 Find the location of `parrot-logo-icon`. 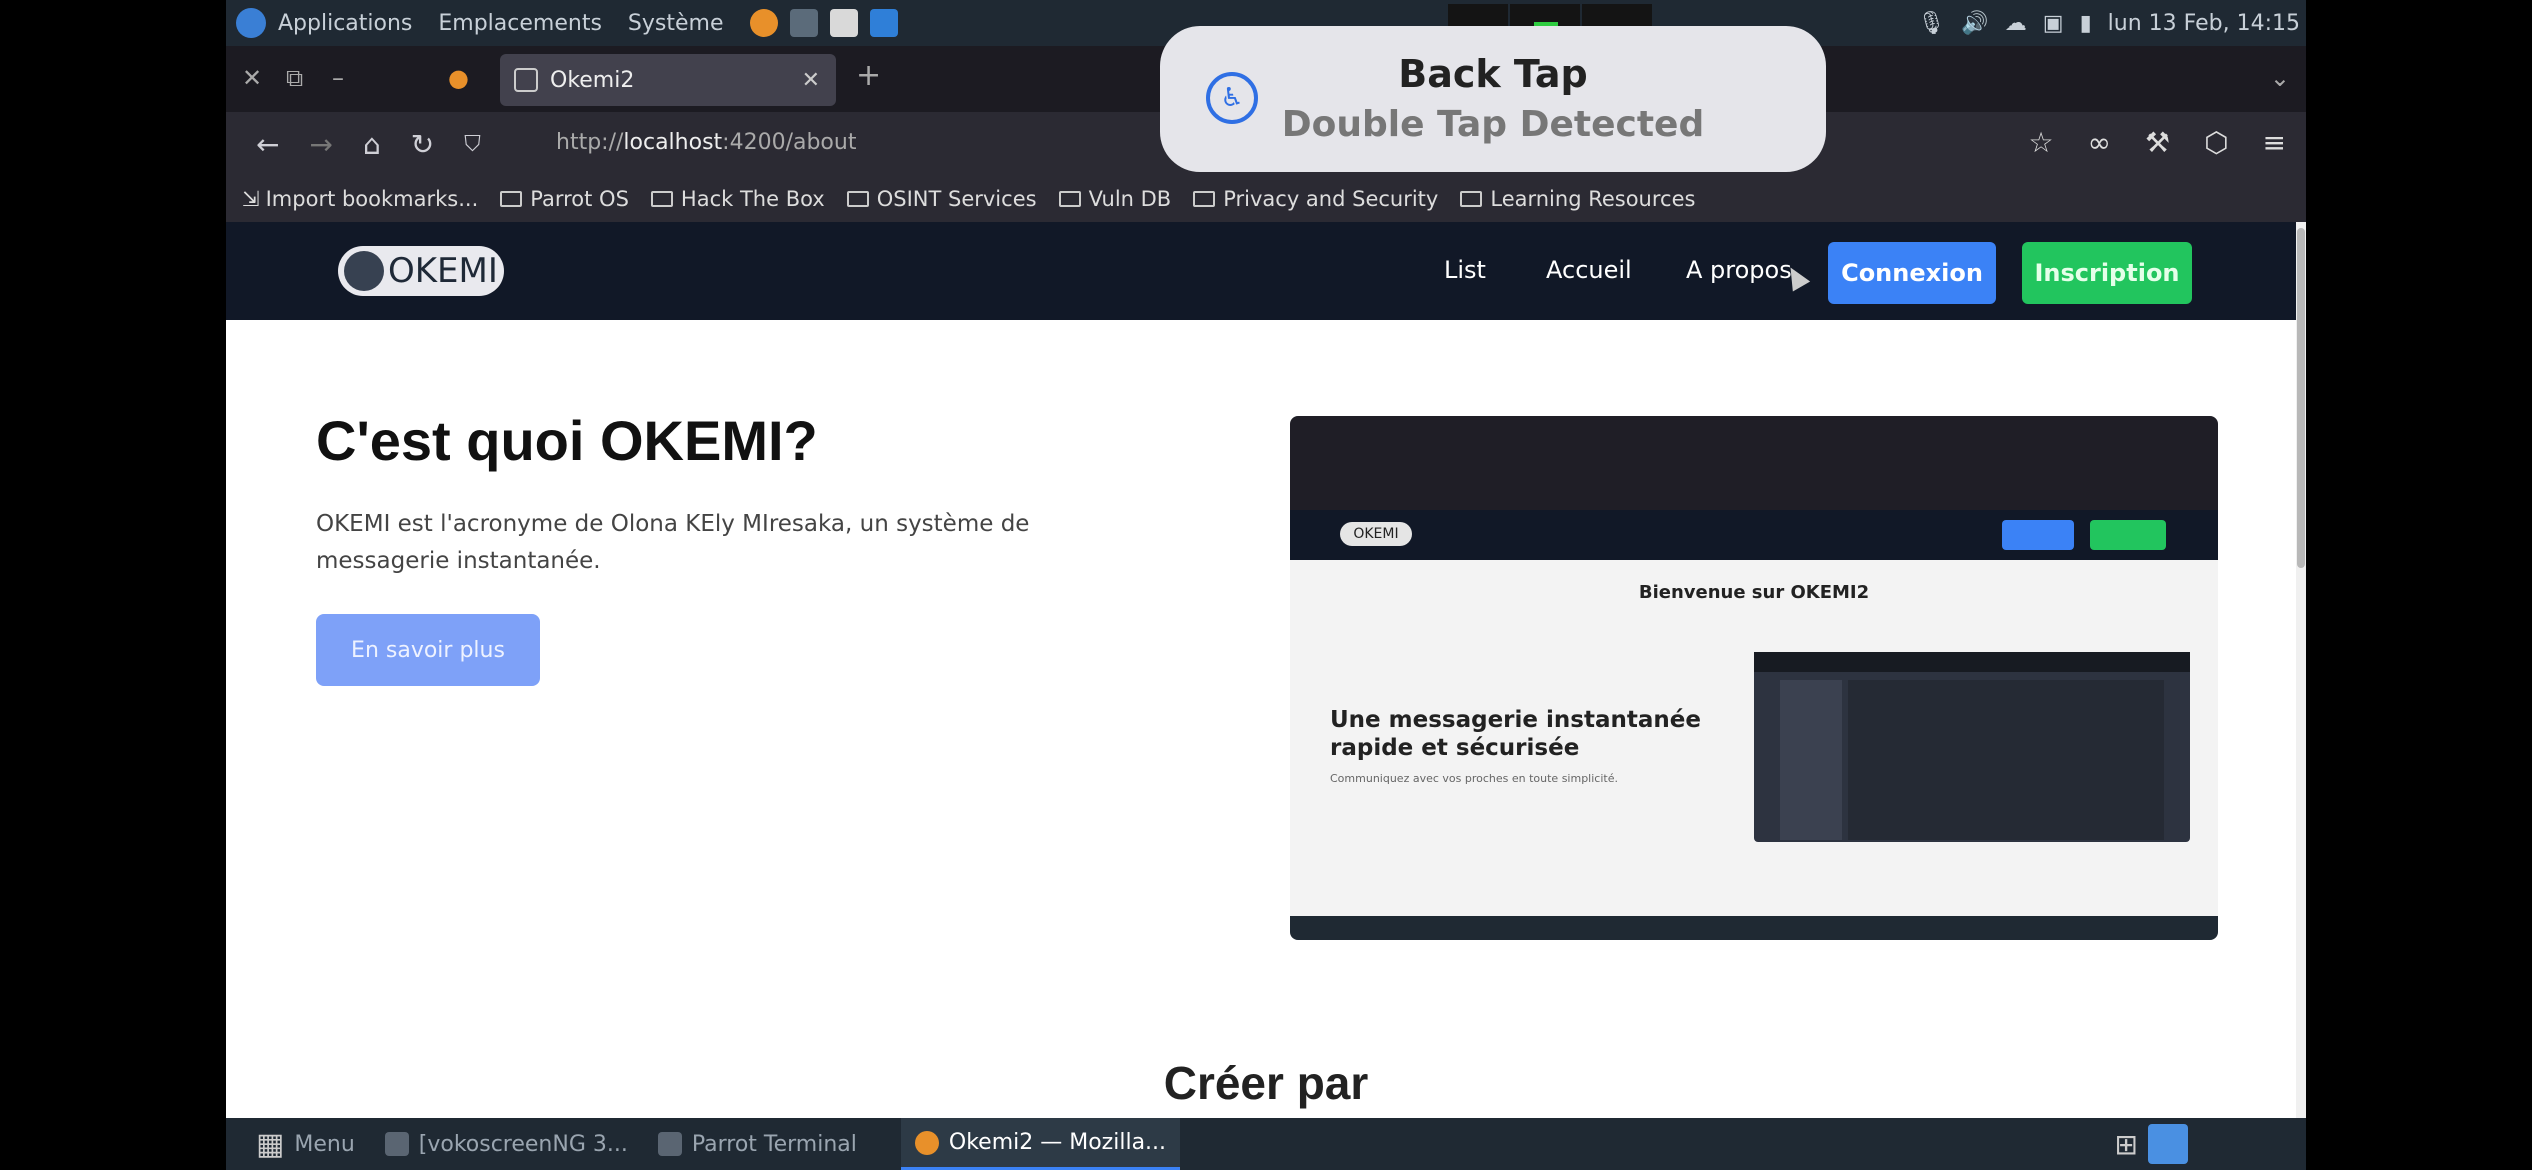

parrot-logo-icon is located at coordinates (251, 23).